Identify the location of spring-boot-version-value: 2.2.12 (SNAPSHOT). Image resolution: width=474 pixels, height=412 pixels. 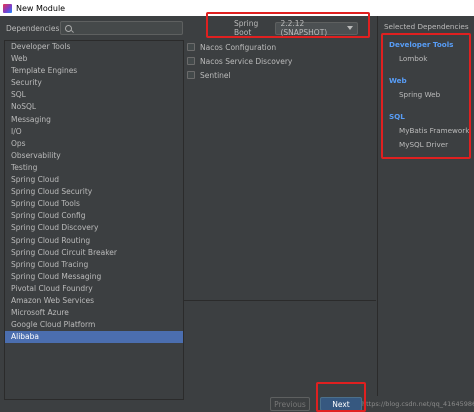
(304, 28).